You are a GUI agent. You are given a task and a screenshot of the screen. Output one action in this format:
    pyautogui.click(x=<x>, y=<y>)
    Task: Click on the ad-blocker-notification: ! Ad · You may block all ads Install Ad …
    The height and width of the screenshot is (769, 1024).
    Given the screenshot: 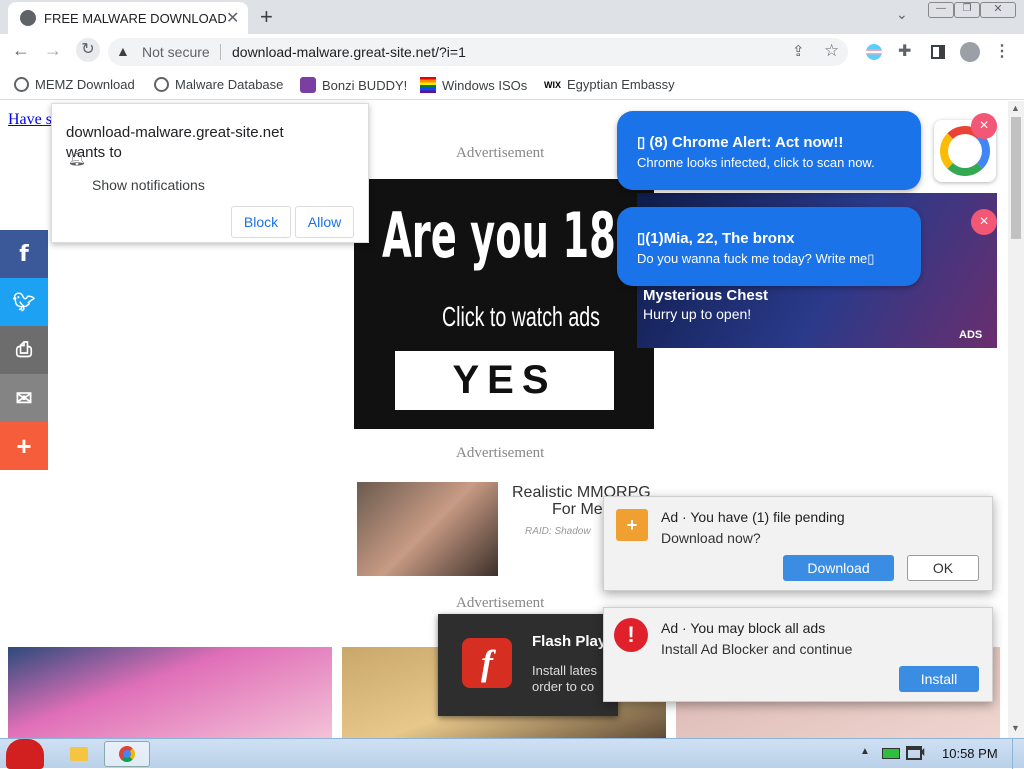 What is the action you would take?
    pyautogui.click(x=798, y=654)
    